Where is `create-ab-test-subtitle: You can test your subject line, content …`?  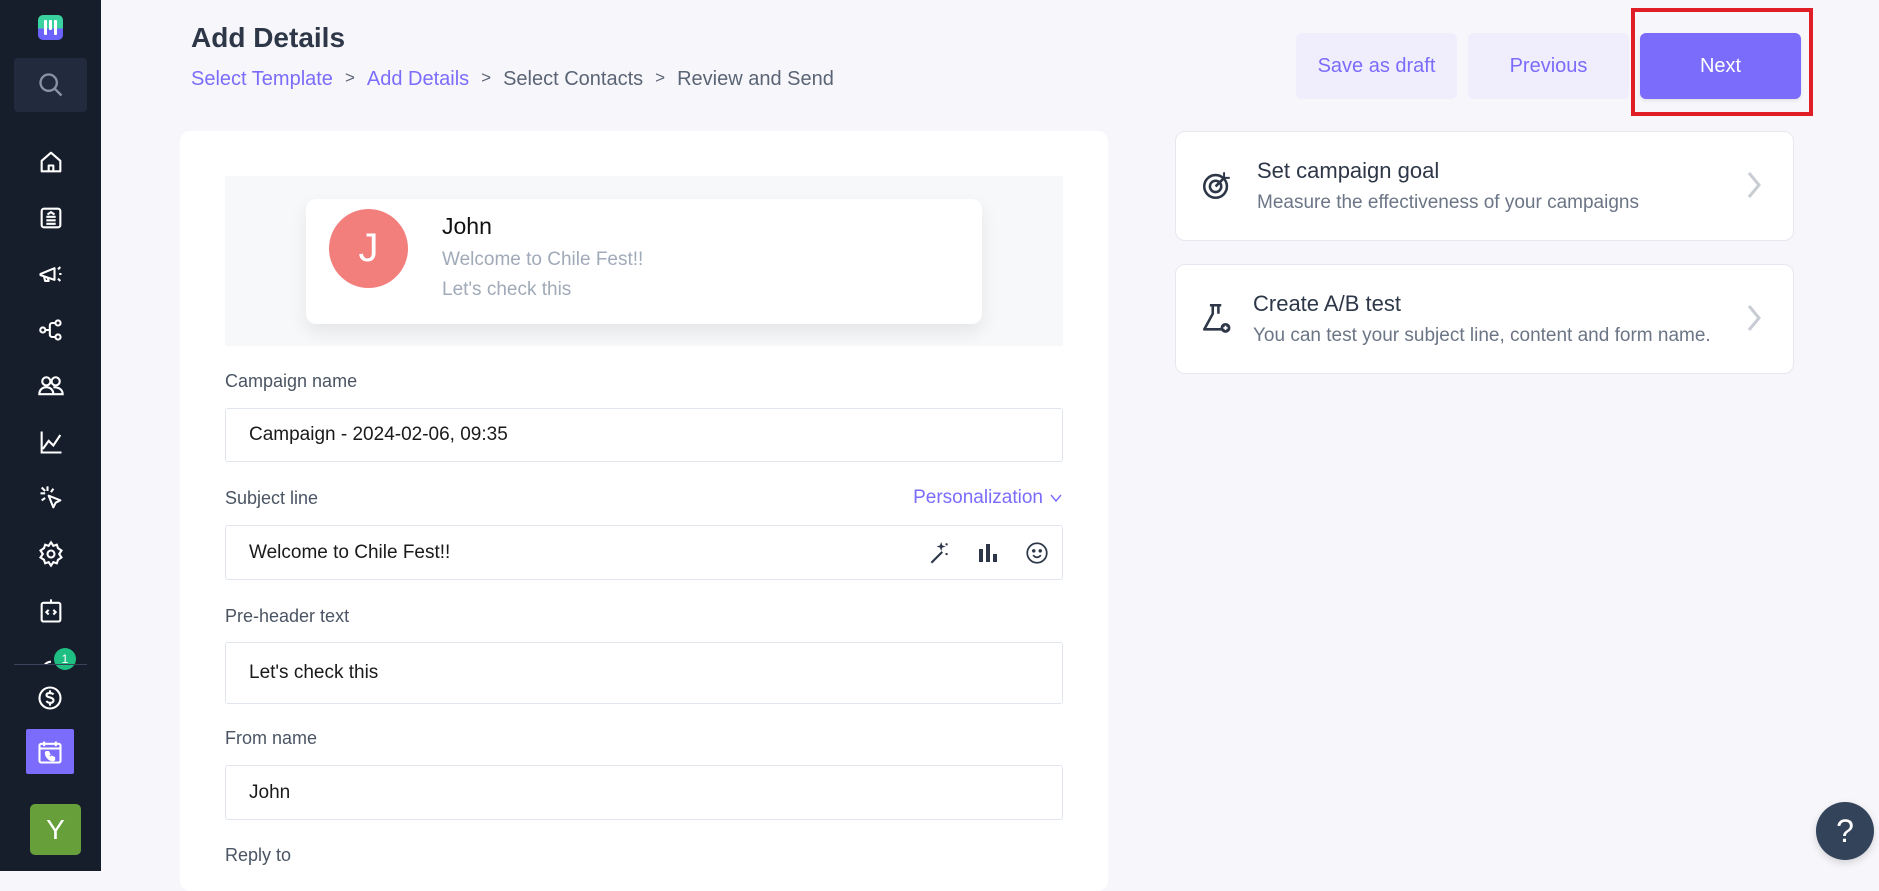 create-ab-test-subtitle: You can test your subject line, content … is located at coordinates (1482, 335).